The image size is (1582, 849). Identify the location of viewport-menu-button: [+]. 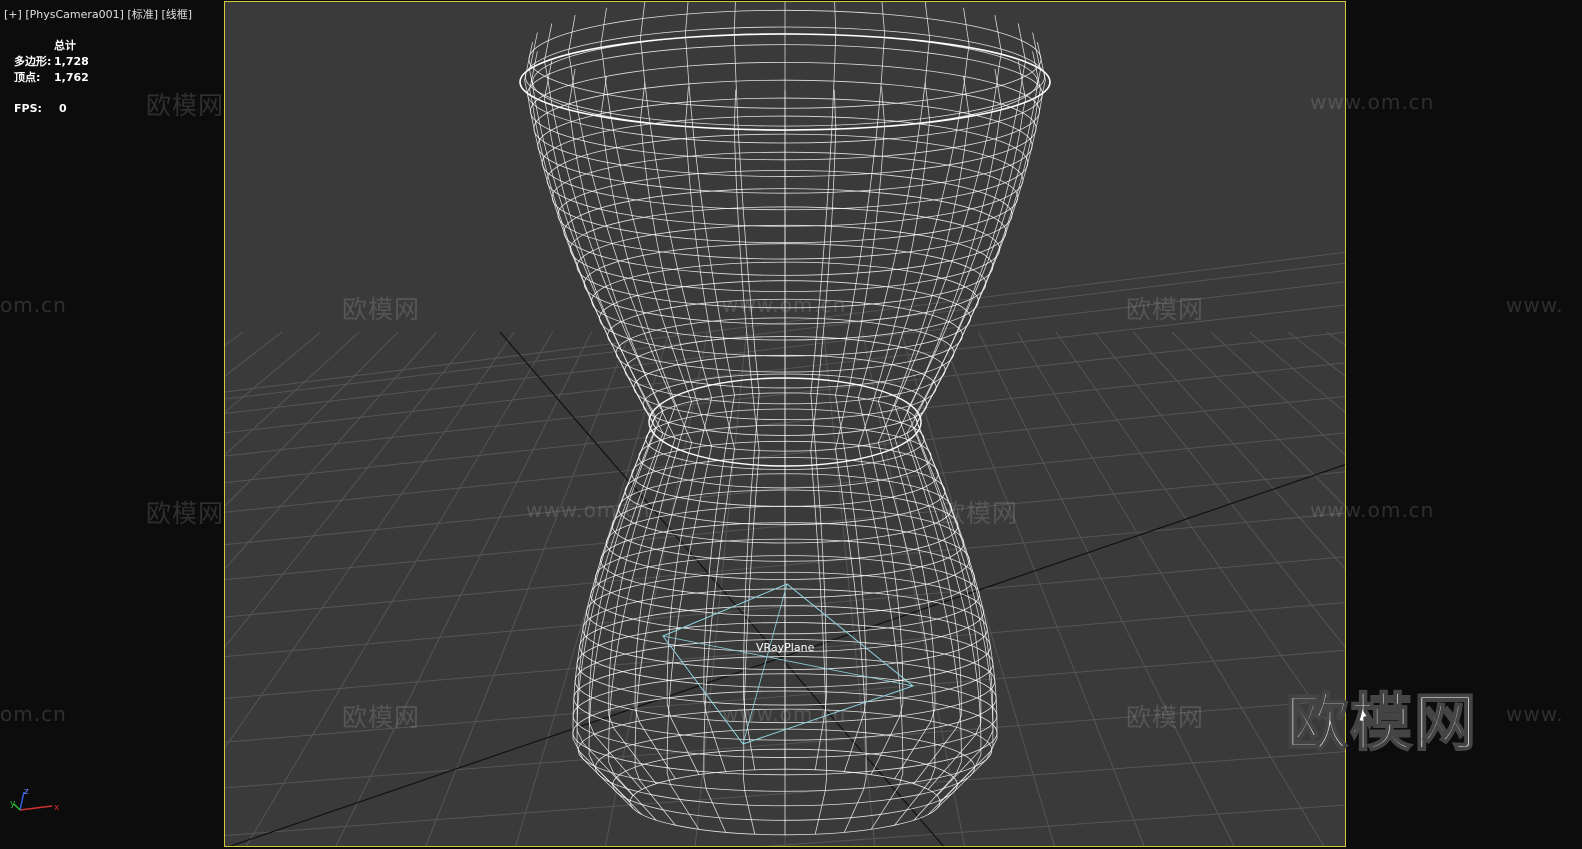
(13, 14).